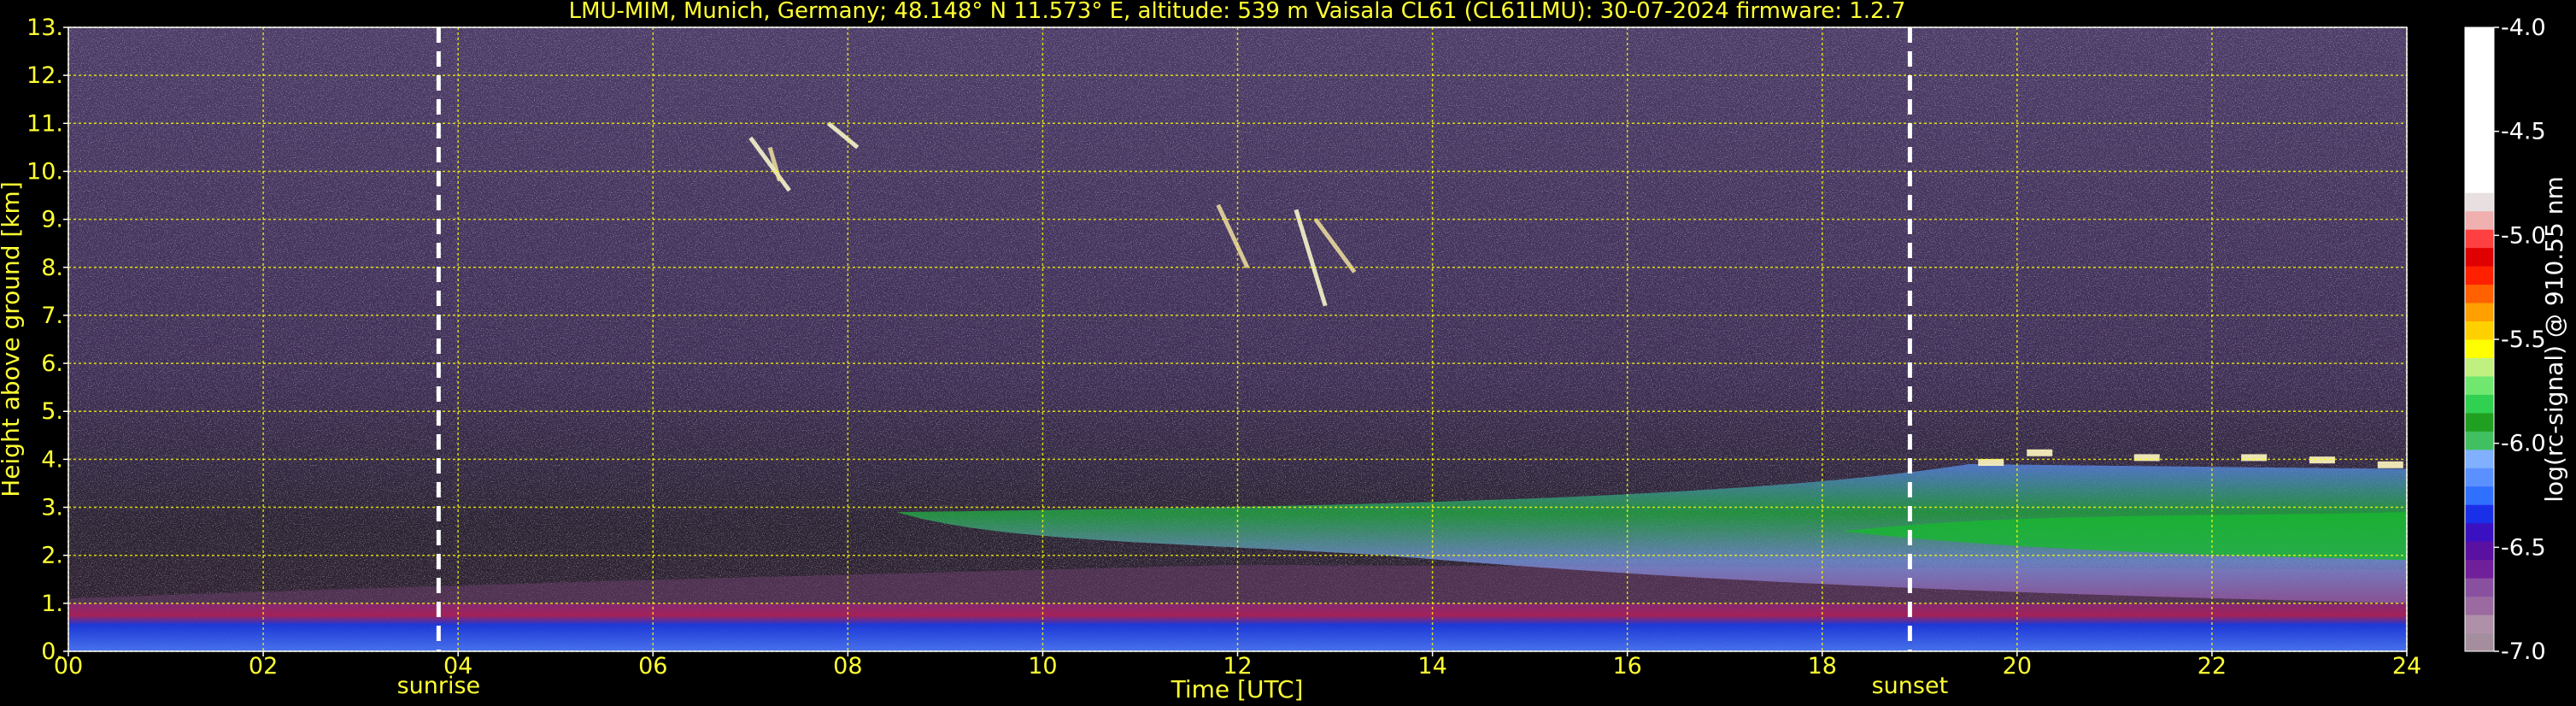 The width and height of the screenshot is (2576, 706). Describe the element at coordinates (2406, 666) in the screenshot. I see `x-tick-label: 24` at that location.